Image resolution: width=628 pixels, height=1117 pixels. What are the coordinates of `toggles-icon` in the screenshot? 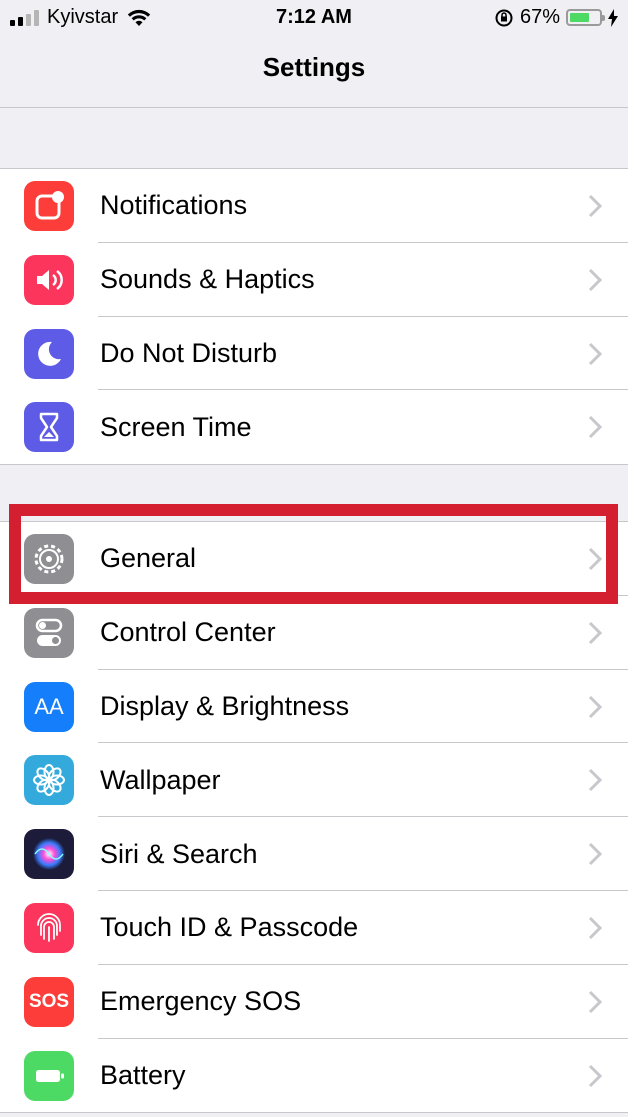 It's located at (49, 632).